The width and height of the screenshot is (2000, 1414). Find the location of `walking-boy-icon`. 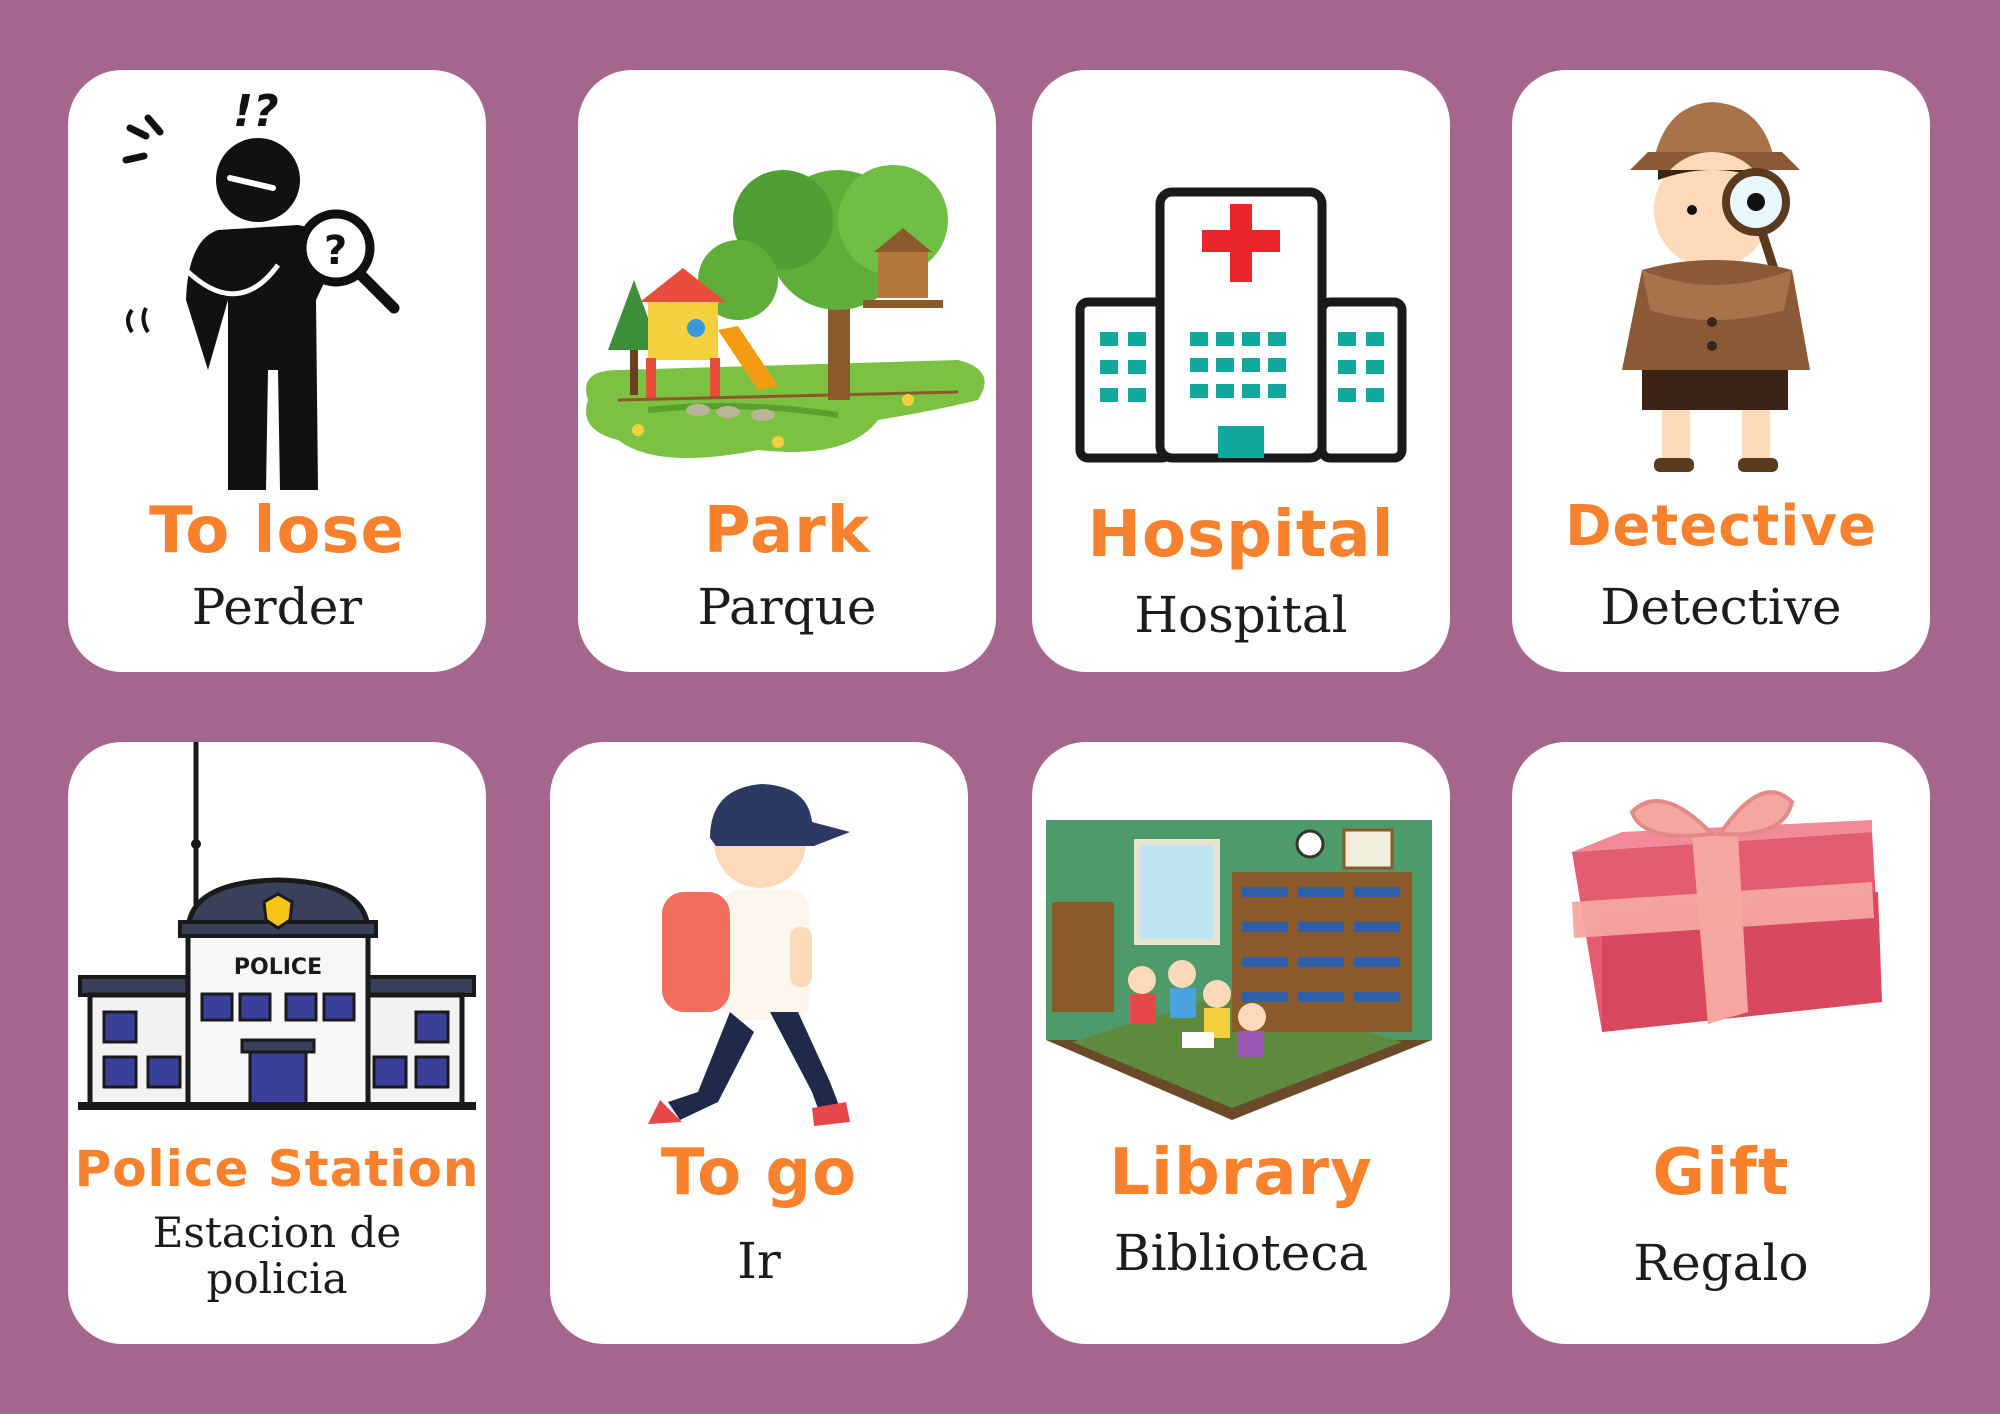

walking-boy-icon is located at coordinates (749, 955).